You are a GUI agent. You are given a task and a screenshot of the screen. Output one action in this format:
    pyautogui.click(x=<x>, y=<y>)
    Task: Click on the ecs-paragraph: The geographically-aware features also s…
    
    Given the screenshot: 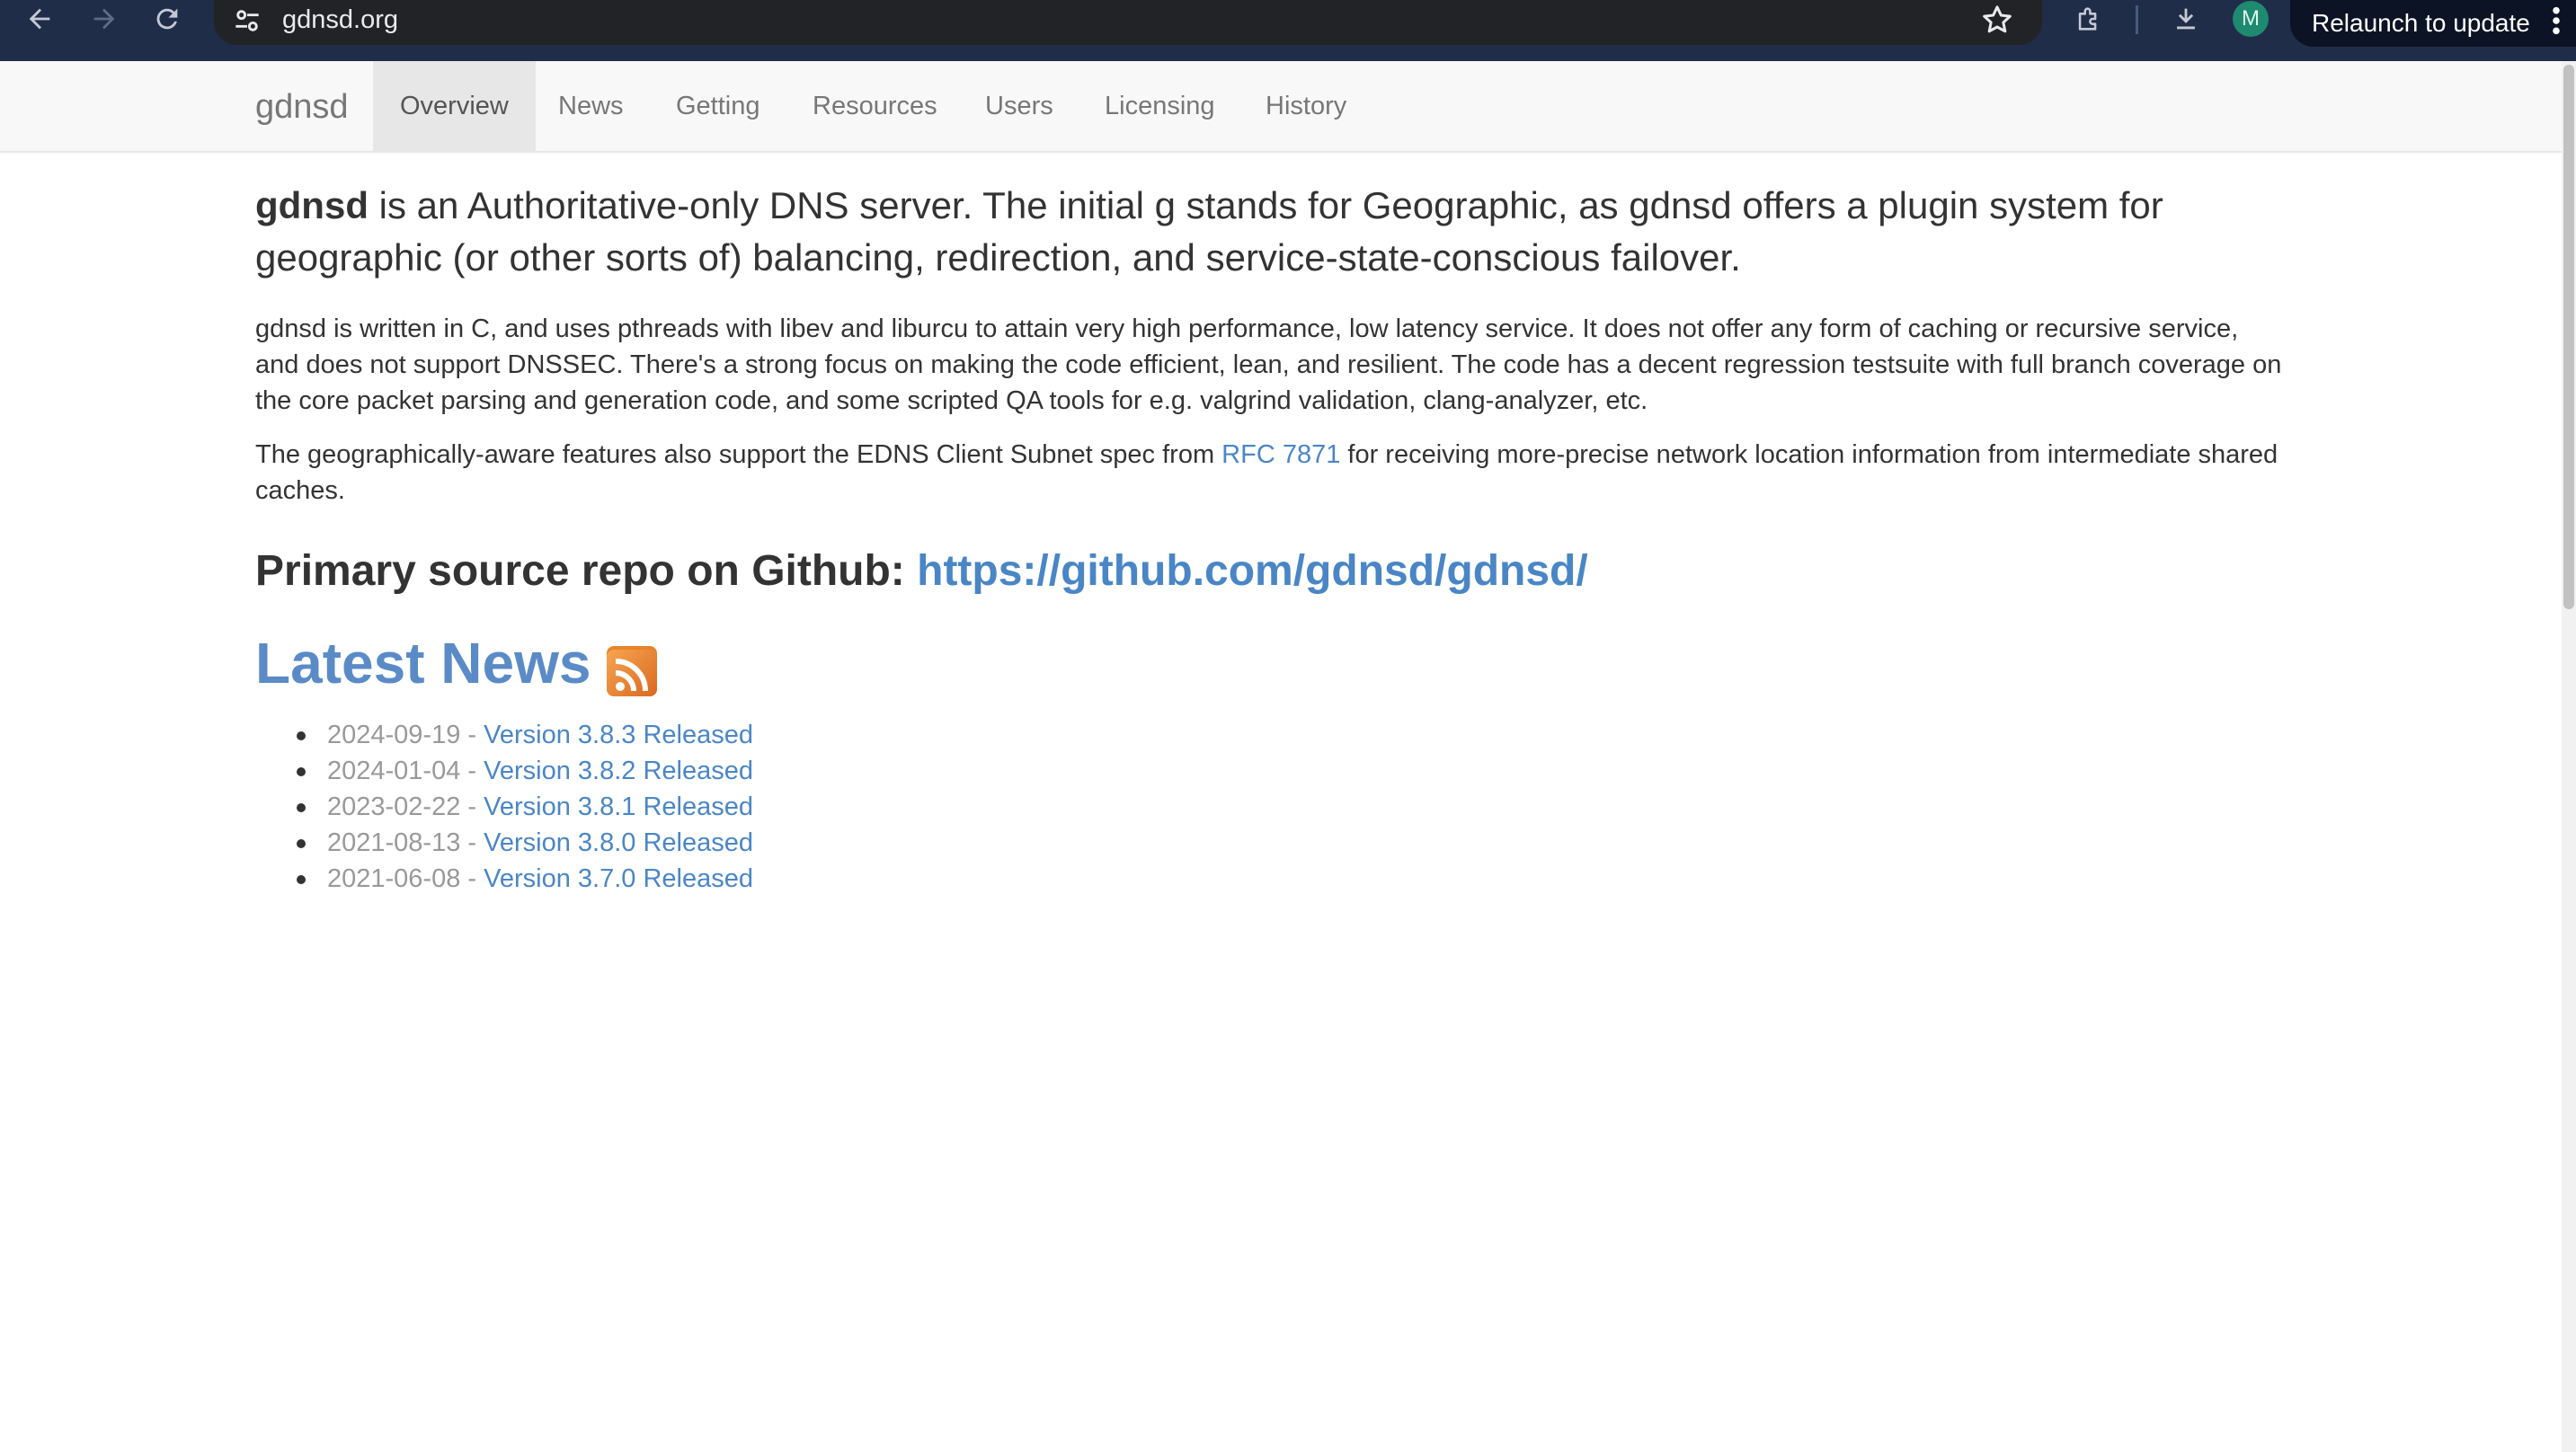 What is the action you would take?
    pyautogui.click(x=1271, y=473)
    